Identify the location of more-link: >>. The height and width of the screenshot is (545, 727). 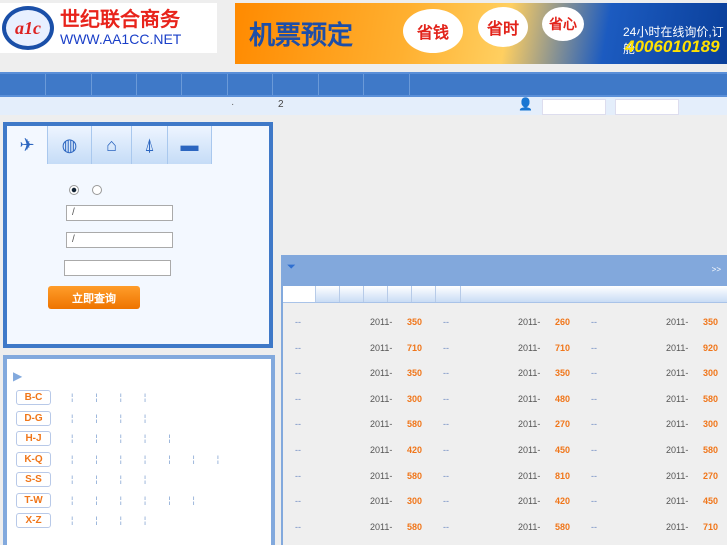
(716, 269).